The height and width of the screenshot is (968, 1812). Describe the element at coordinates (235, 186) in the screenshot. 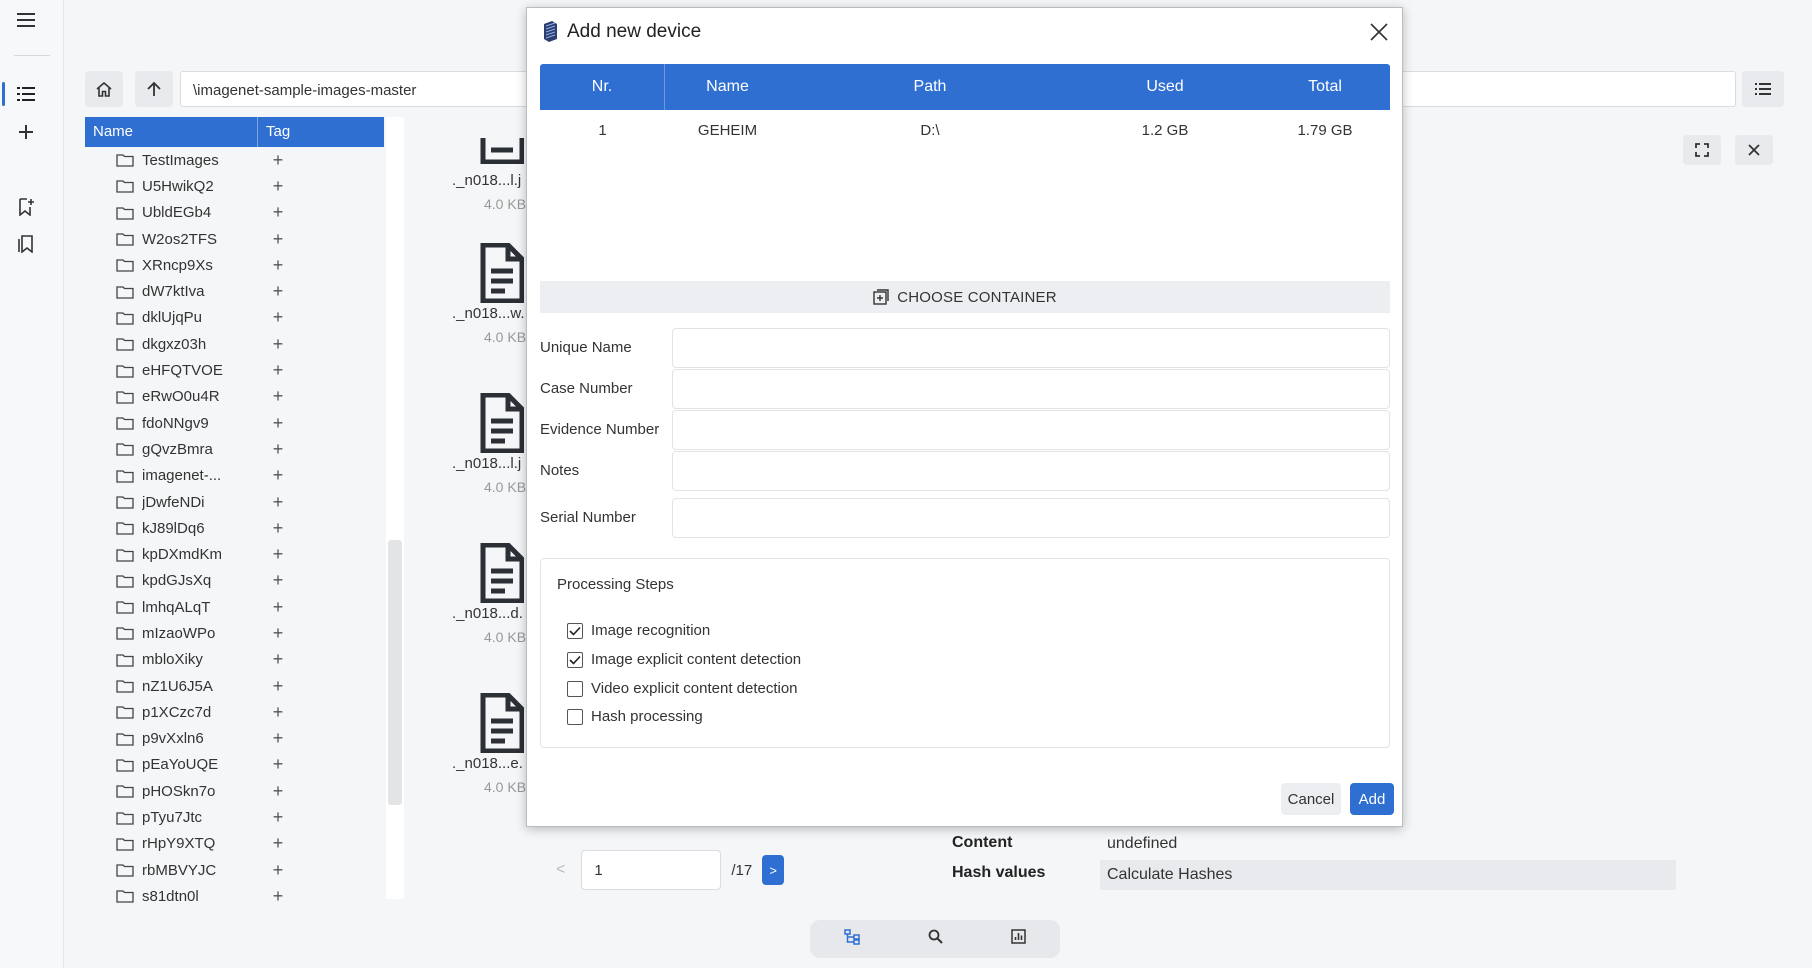

I see `tree-item: U5HwikQ2 +` at that location.